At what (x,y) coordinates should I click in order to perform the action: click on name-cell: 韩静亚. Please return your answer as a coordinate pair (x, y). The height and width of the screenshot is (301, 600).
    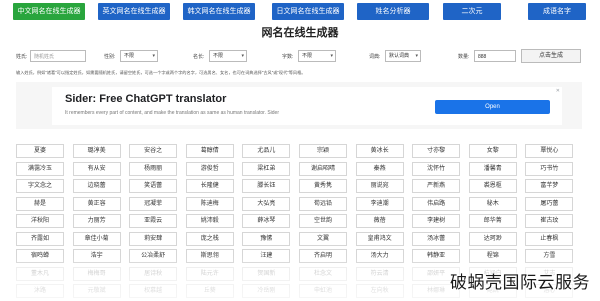
    Looking at the image, I should click on (436, 256).